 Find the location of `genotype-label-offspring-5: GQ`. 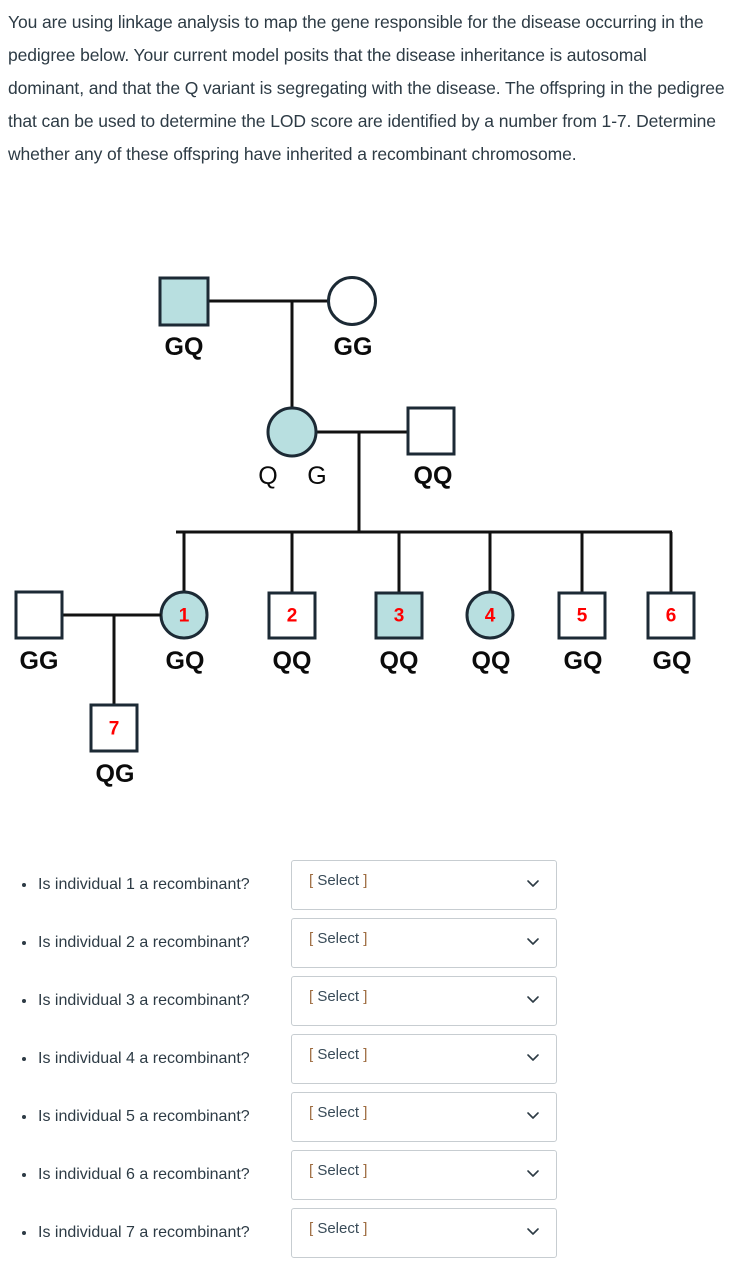

genotype-label-offspring-5: GQ is located at coordinates (583, 661).